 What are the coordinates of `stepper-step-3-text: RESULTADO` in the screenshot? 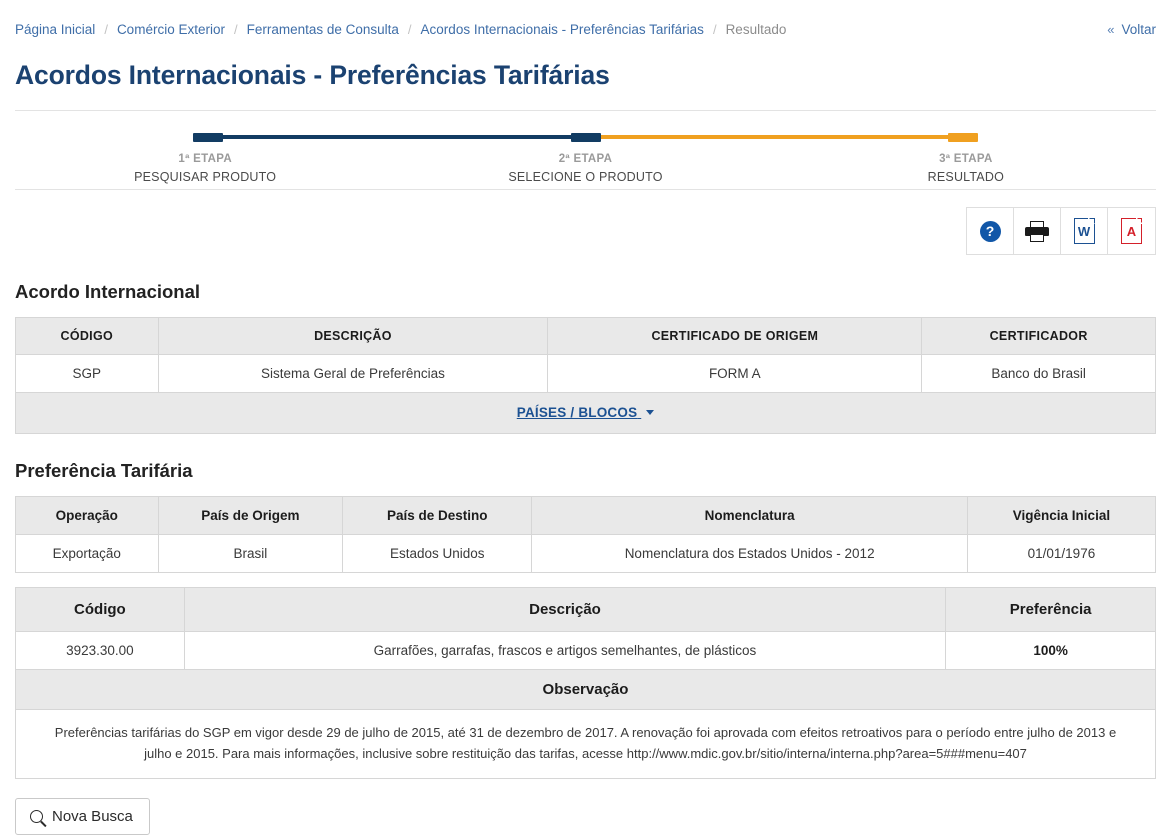 It's located at (965, 176).